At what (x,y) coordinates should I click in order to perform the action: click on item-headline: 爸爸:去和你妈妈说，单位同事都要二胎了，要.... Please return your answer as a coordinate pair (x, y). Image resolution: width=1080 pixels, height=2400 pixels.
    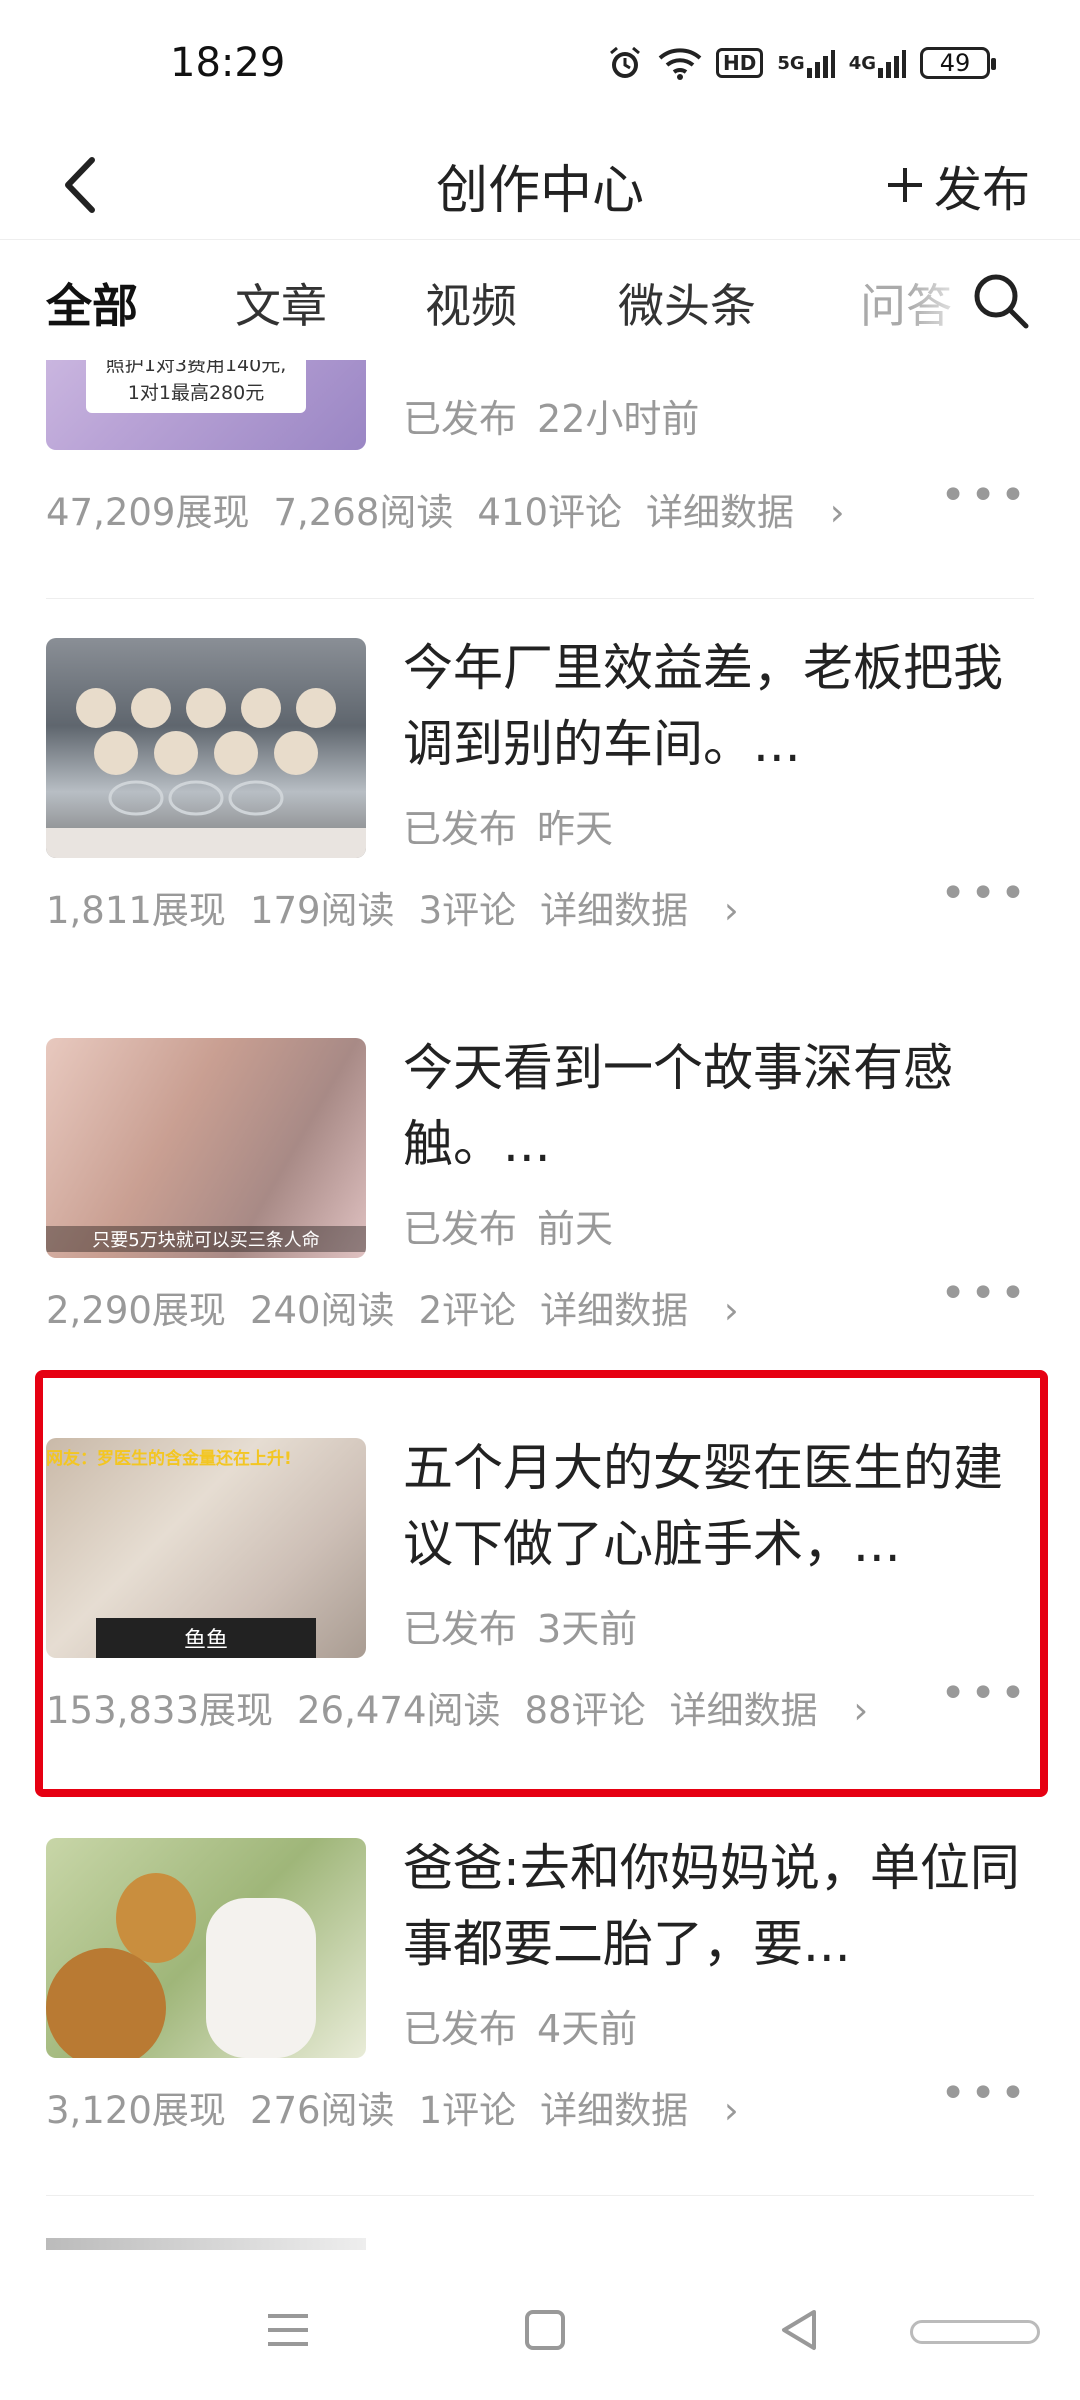
    Looking at the image, I should click on (718, 1906).